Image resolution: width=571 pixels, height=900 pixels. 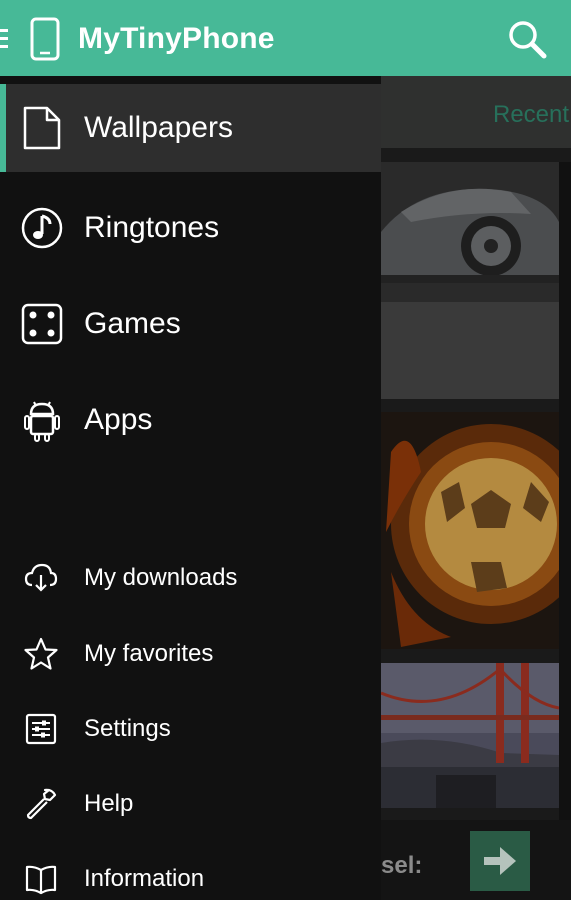 What do you see at coordinates (41, 577) in the screenshot?
I see `cloud-download-icon` at bounding box center [41, 577].